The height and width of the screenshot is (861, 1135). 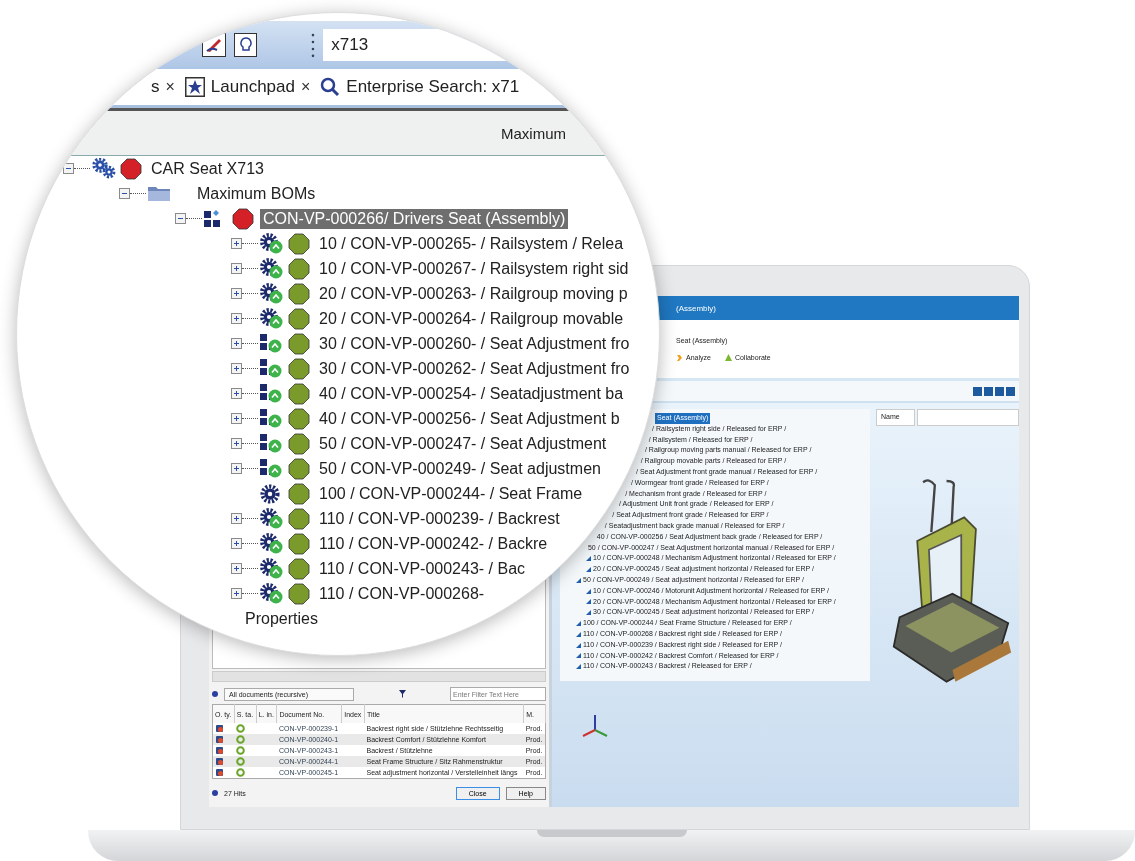 What do you see at coordinates (474, 368) in the screenshot?
I see `tree-item: 30 / CON-VP-000262- / Seat Adjustment fro` at bounding box center [474, 368].